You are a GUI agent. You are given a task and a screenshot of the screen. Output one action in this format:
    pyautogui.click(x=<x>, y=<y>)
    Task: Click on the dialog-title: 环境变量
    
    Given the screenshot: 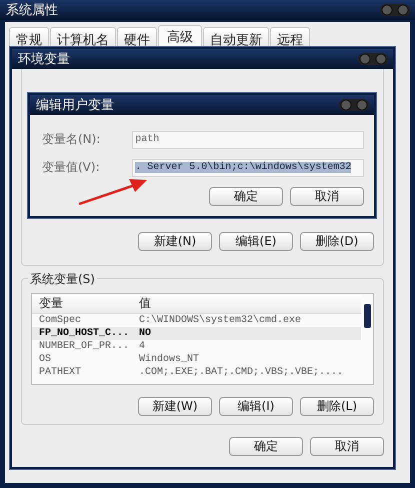 What is the action you would take?
    pyautogui.click(x=44, y=59)
    